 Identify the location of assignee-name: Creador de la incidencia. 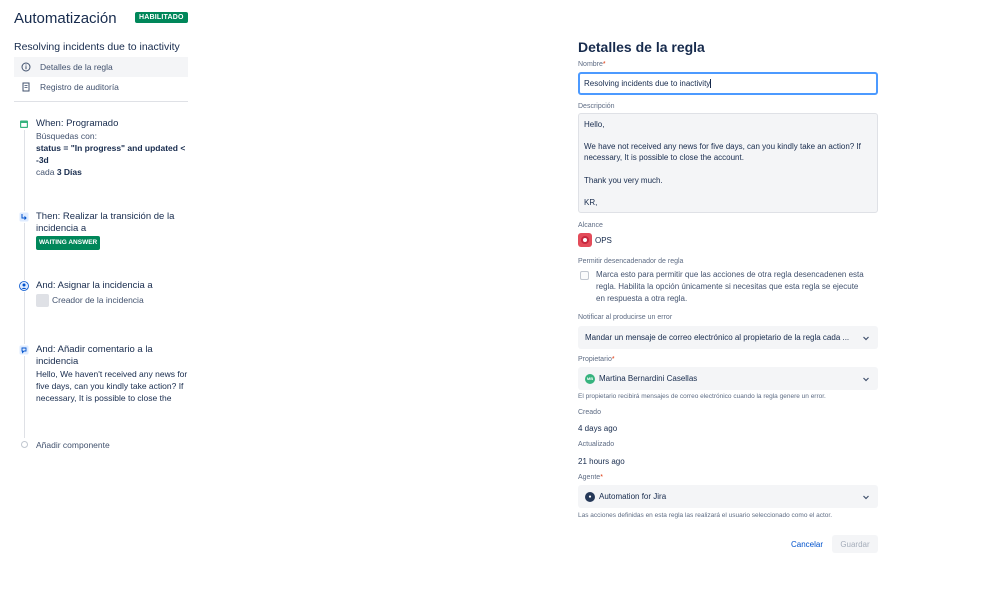
(98, 300).